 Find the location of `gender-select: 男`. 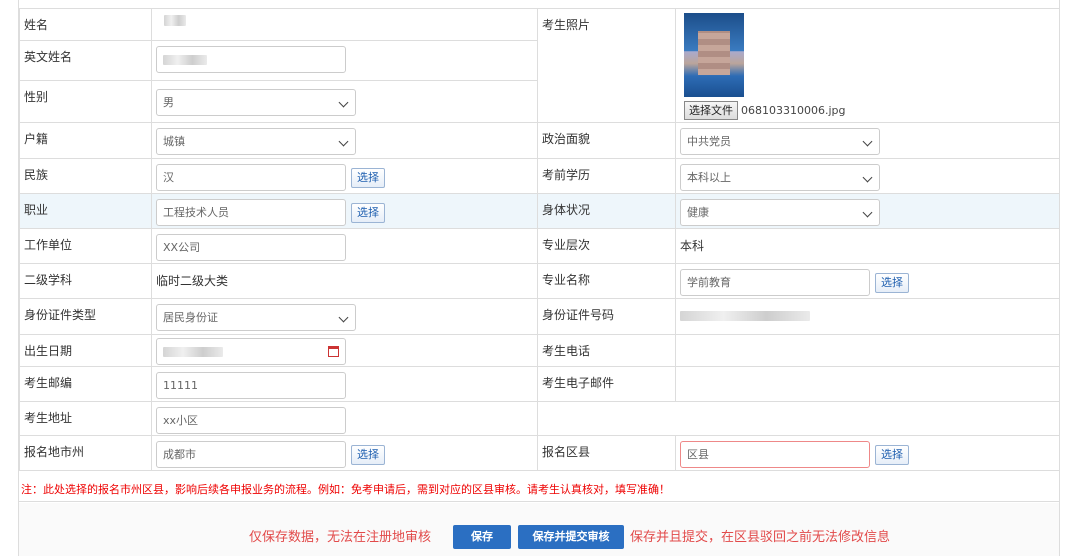

gender-select: 男 is located at coordinates (256, 102).